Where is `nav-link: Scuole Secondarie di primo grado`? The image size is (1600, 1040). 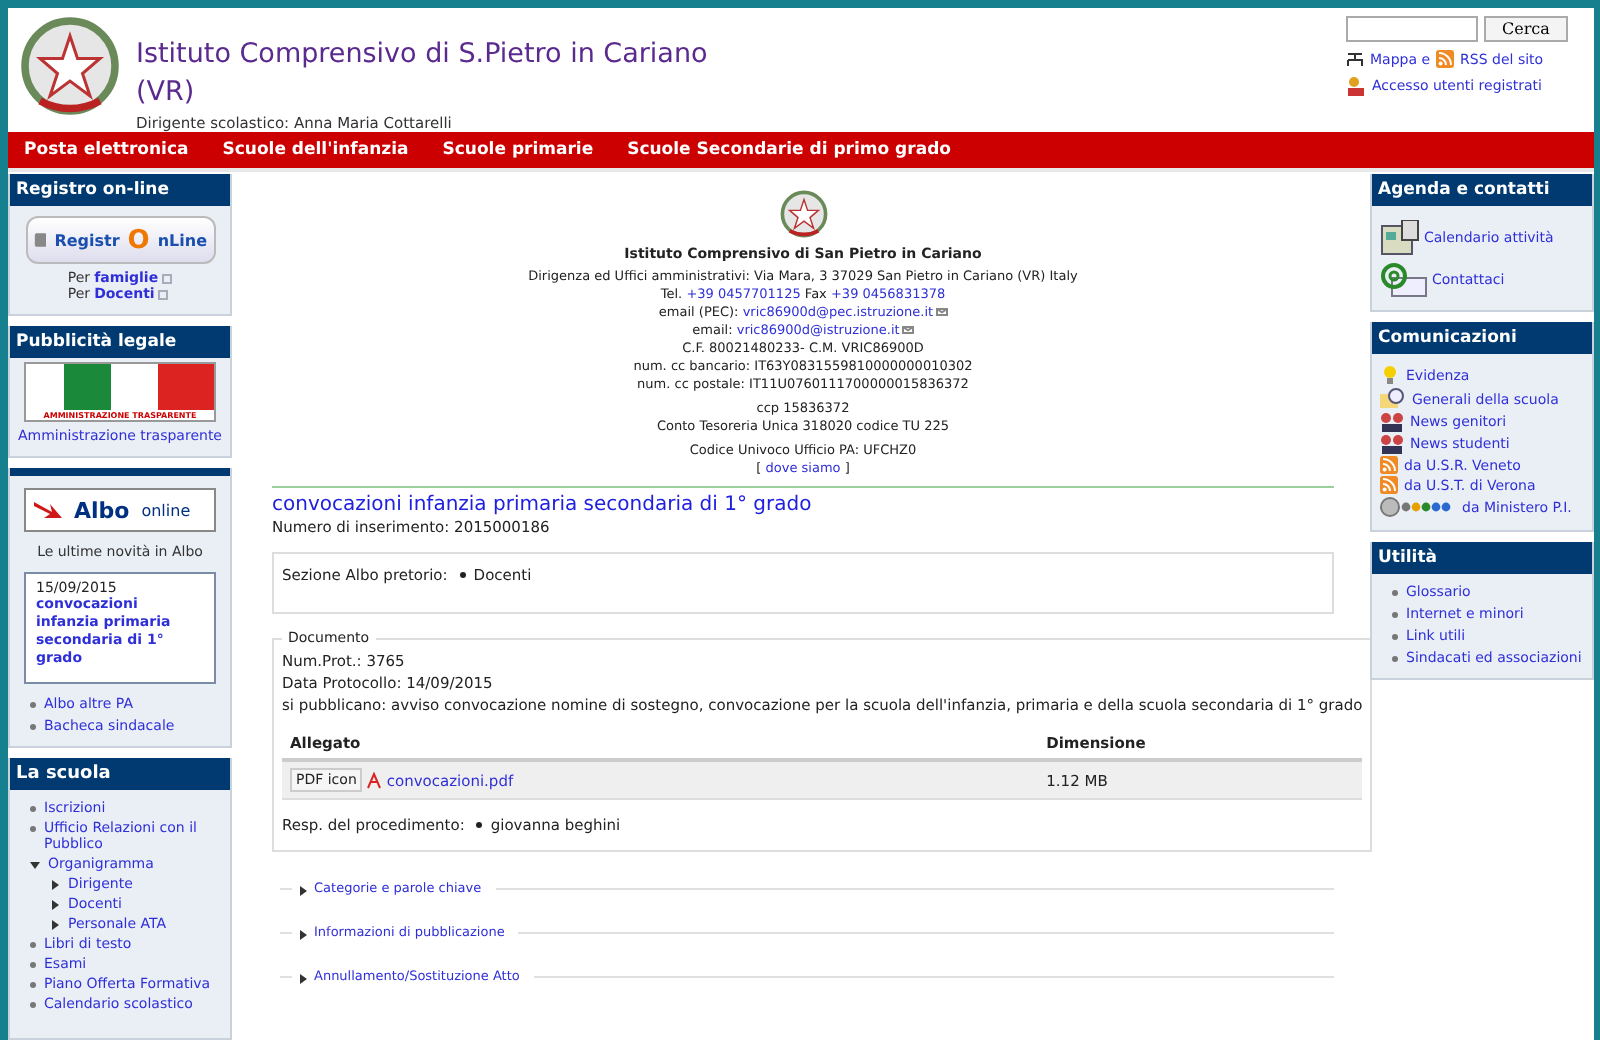
nav-link: Scuole Secondarie di primo grado is located at coordinates (789, 150).